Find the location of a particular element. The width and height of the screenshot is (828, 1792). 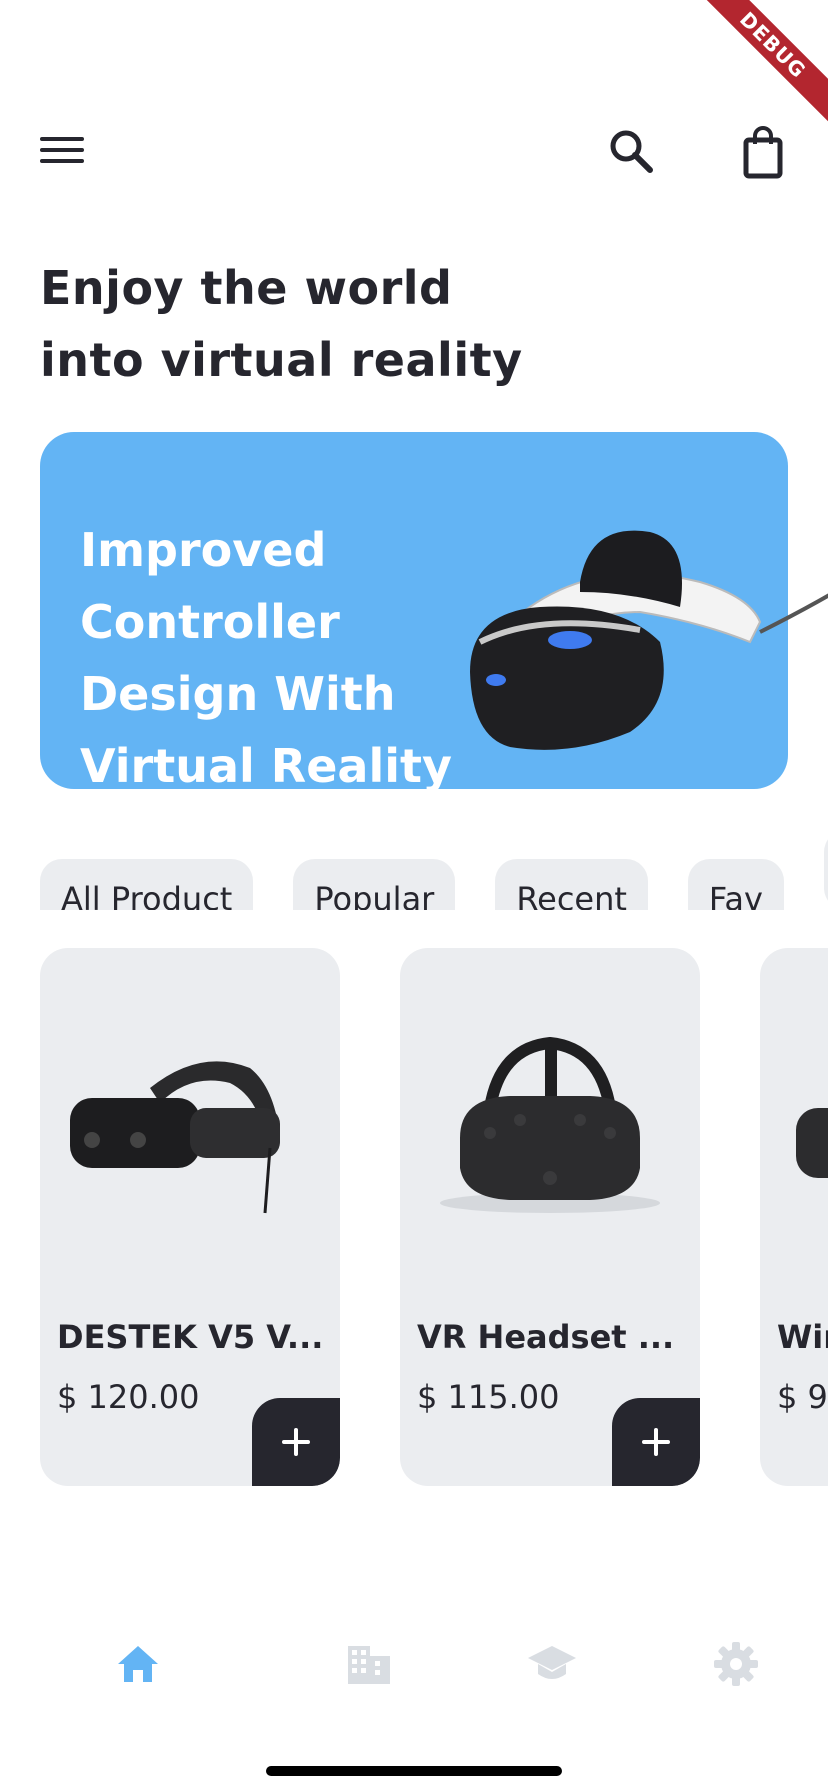

page-title-line-2: into virtual reality is located at coordinates (281, 360).